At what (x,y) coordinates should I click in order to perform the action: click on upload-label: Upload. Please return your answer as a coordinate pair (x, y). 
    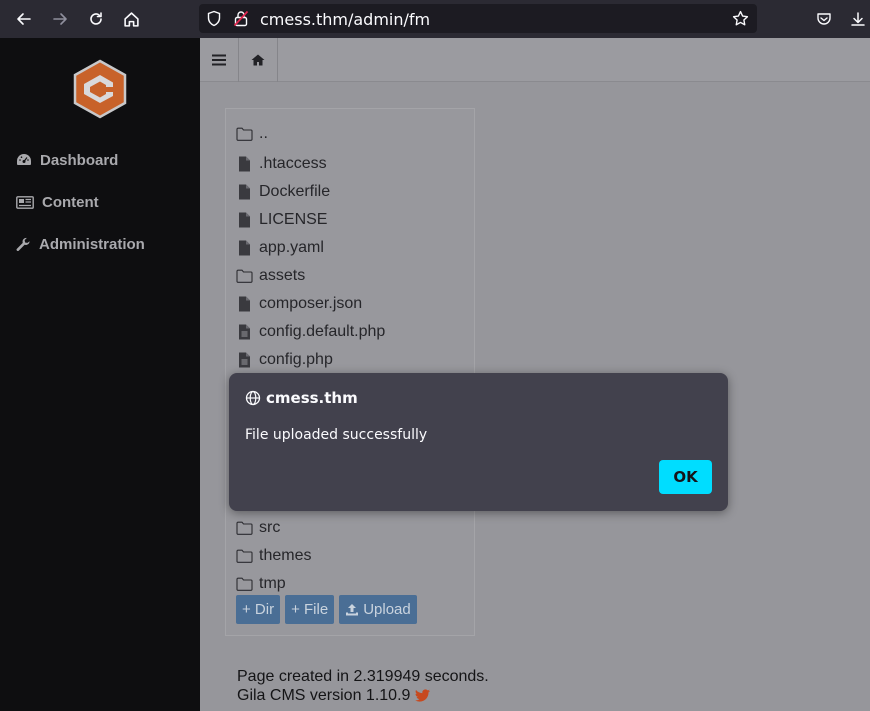
    Looking at the image, I should click on (387, 609).